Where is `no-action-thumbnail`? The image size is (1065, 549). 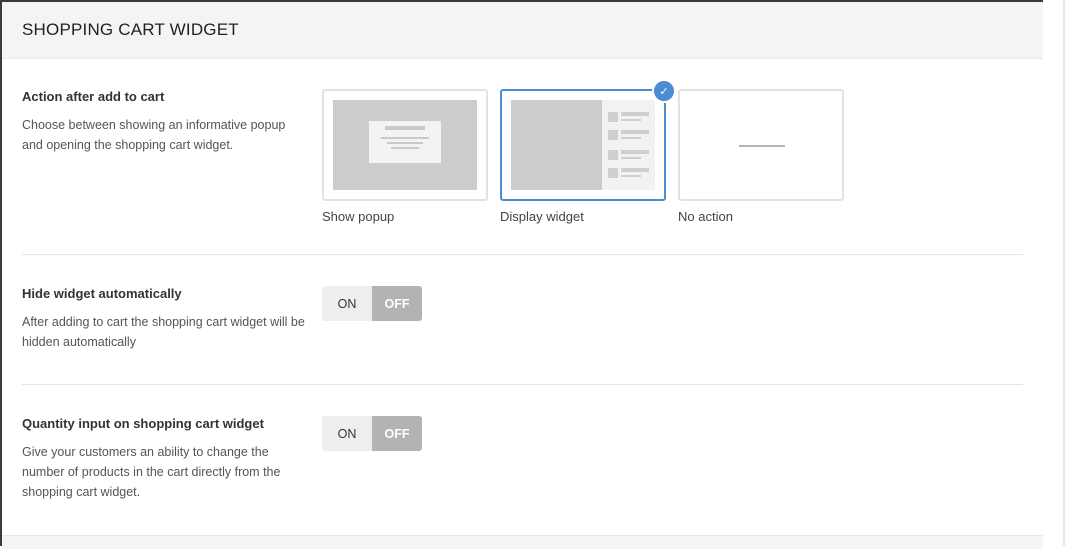
no-action-thumbnail is located at coordinates (761, 145).